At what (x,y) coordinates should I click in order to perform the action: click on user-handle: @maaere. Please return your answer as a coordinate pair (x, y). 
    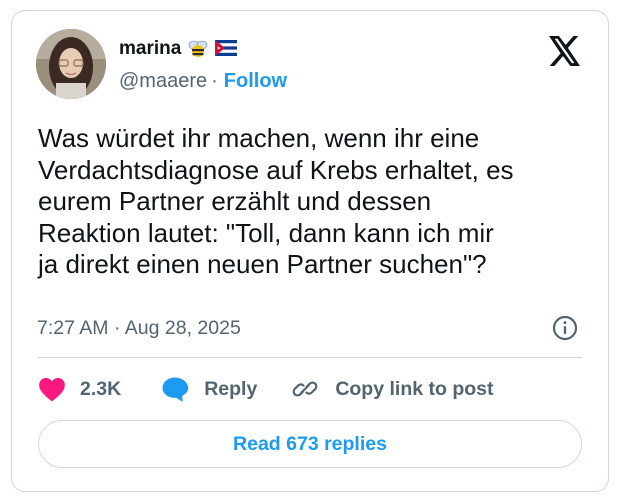
    Looking at the image, I should click on (163, 81).